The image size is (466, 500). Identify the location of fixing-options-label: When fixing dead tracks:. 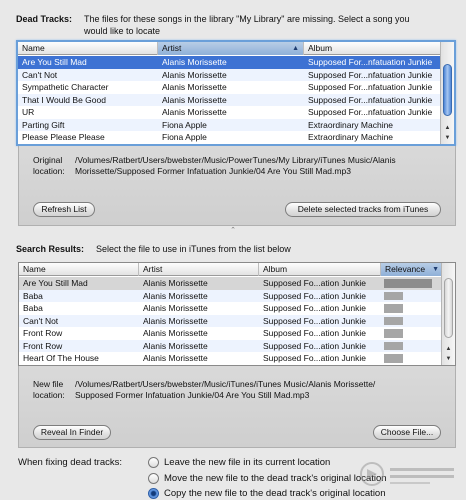
(70, 462).